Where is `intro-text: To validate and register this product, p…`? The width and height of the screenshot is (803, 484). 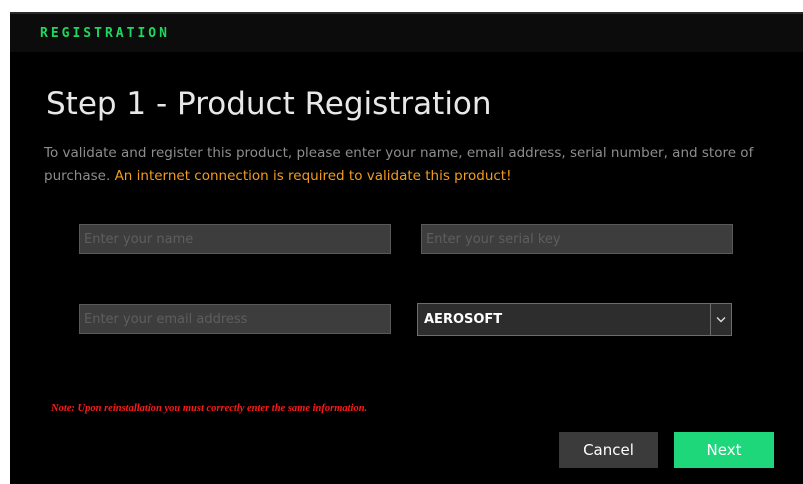
intro-text: To validate and register this product, p… is located at coordinates (414, 165).